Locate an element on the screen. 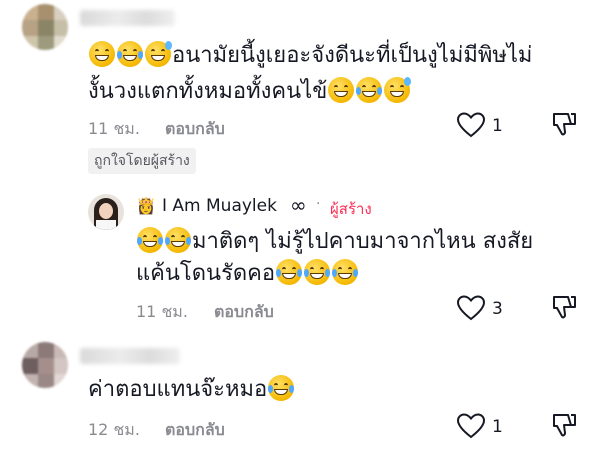  like-count: 3 is located at coordinates (497, 309).